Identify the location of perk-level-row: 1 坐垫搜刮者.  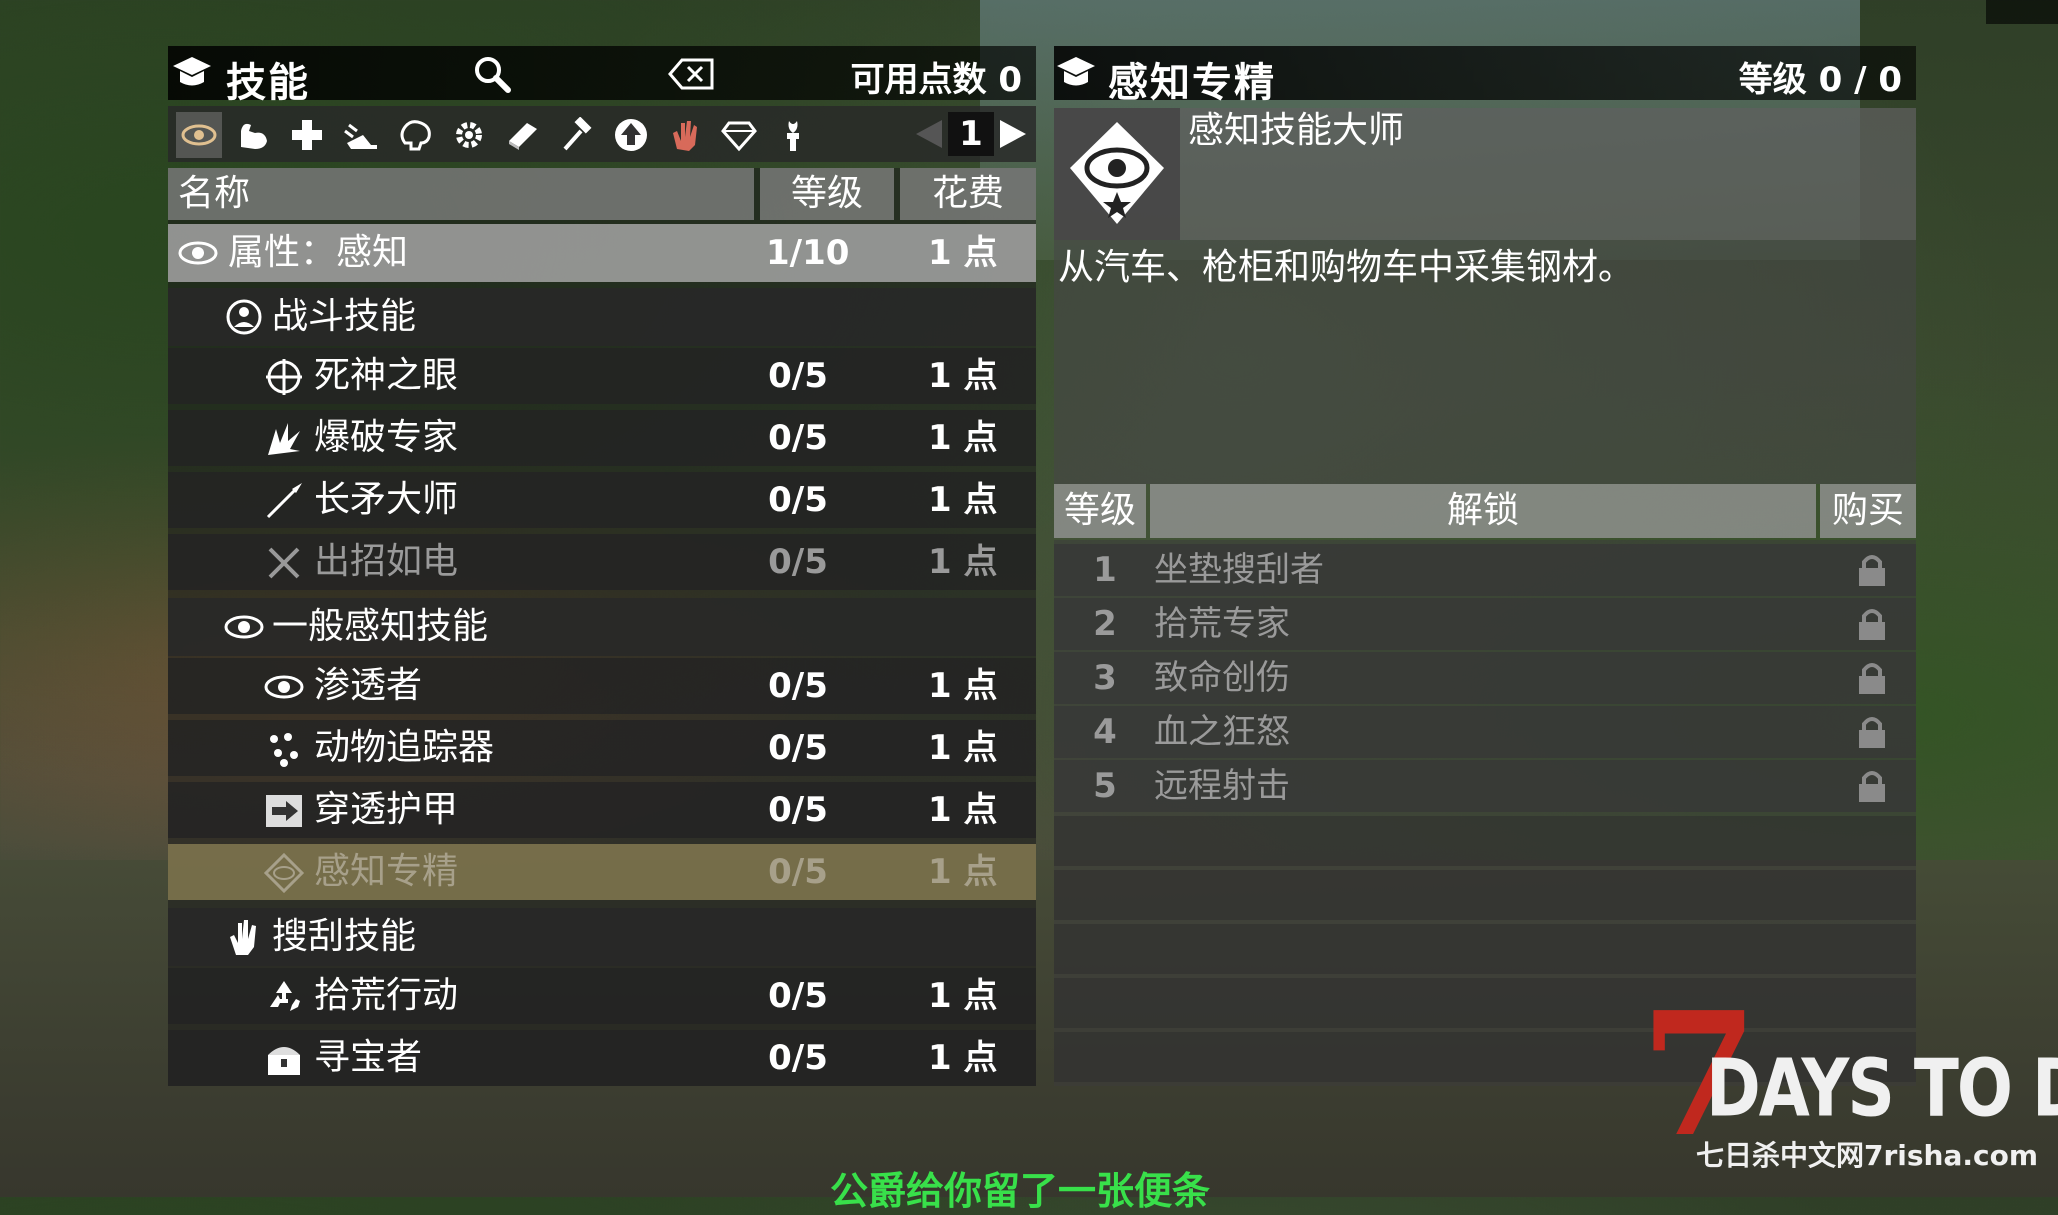
(1485, 570).